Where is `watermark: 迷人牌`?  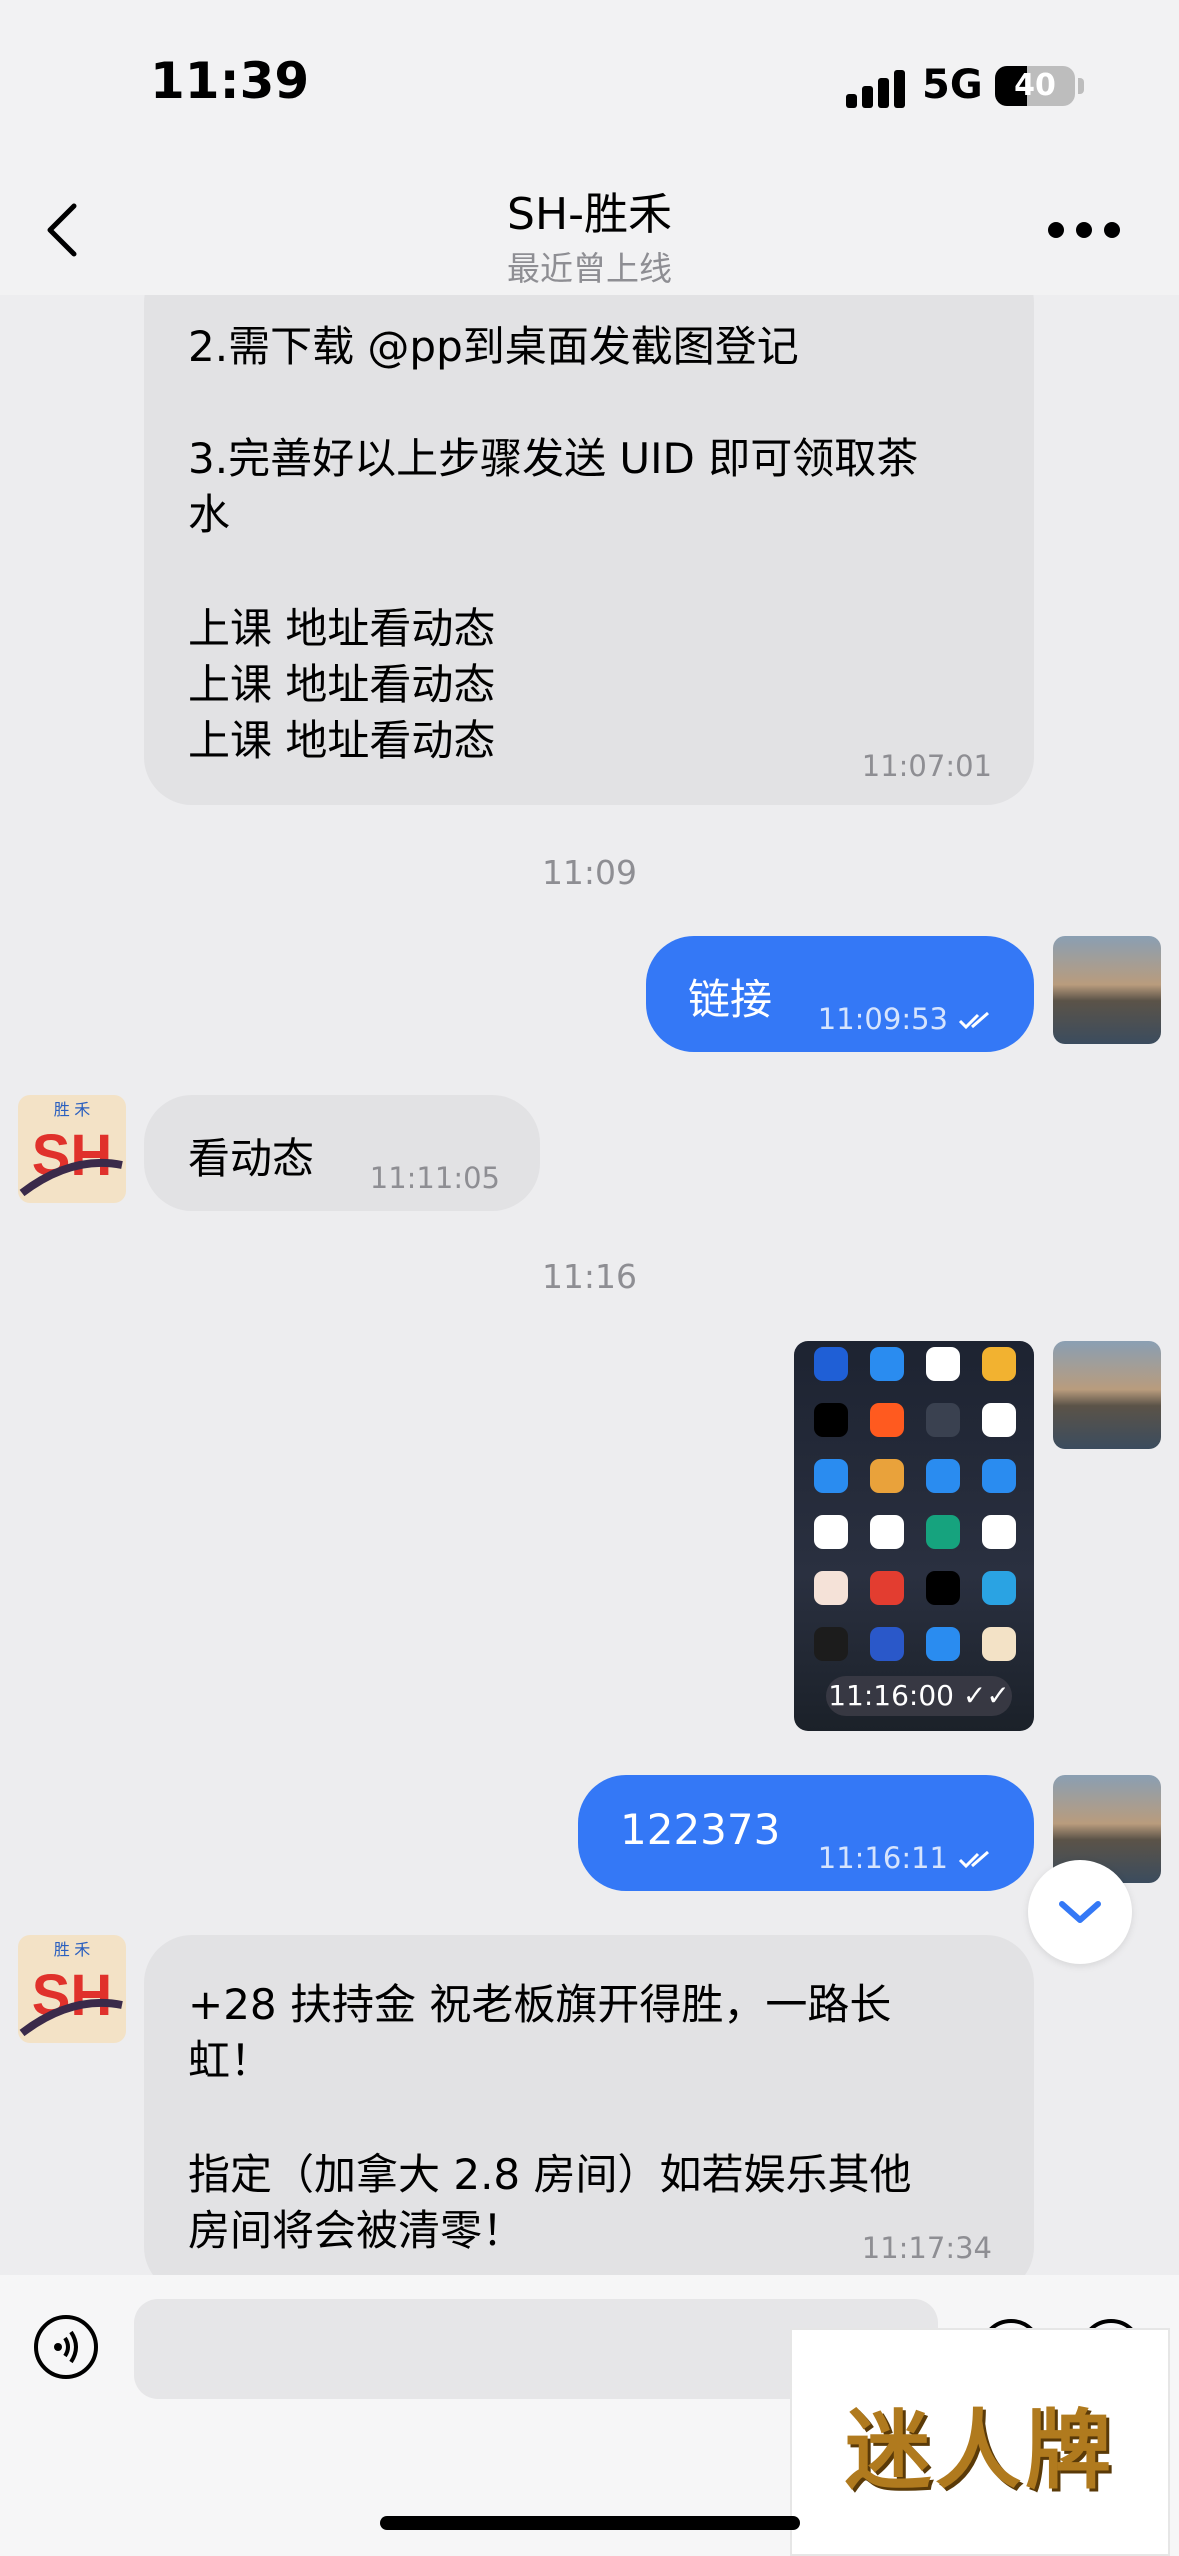
watermark: 迷人牌 is located at coordinates (980, 2442).